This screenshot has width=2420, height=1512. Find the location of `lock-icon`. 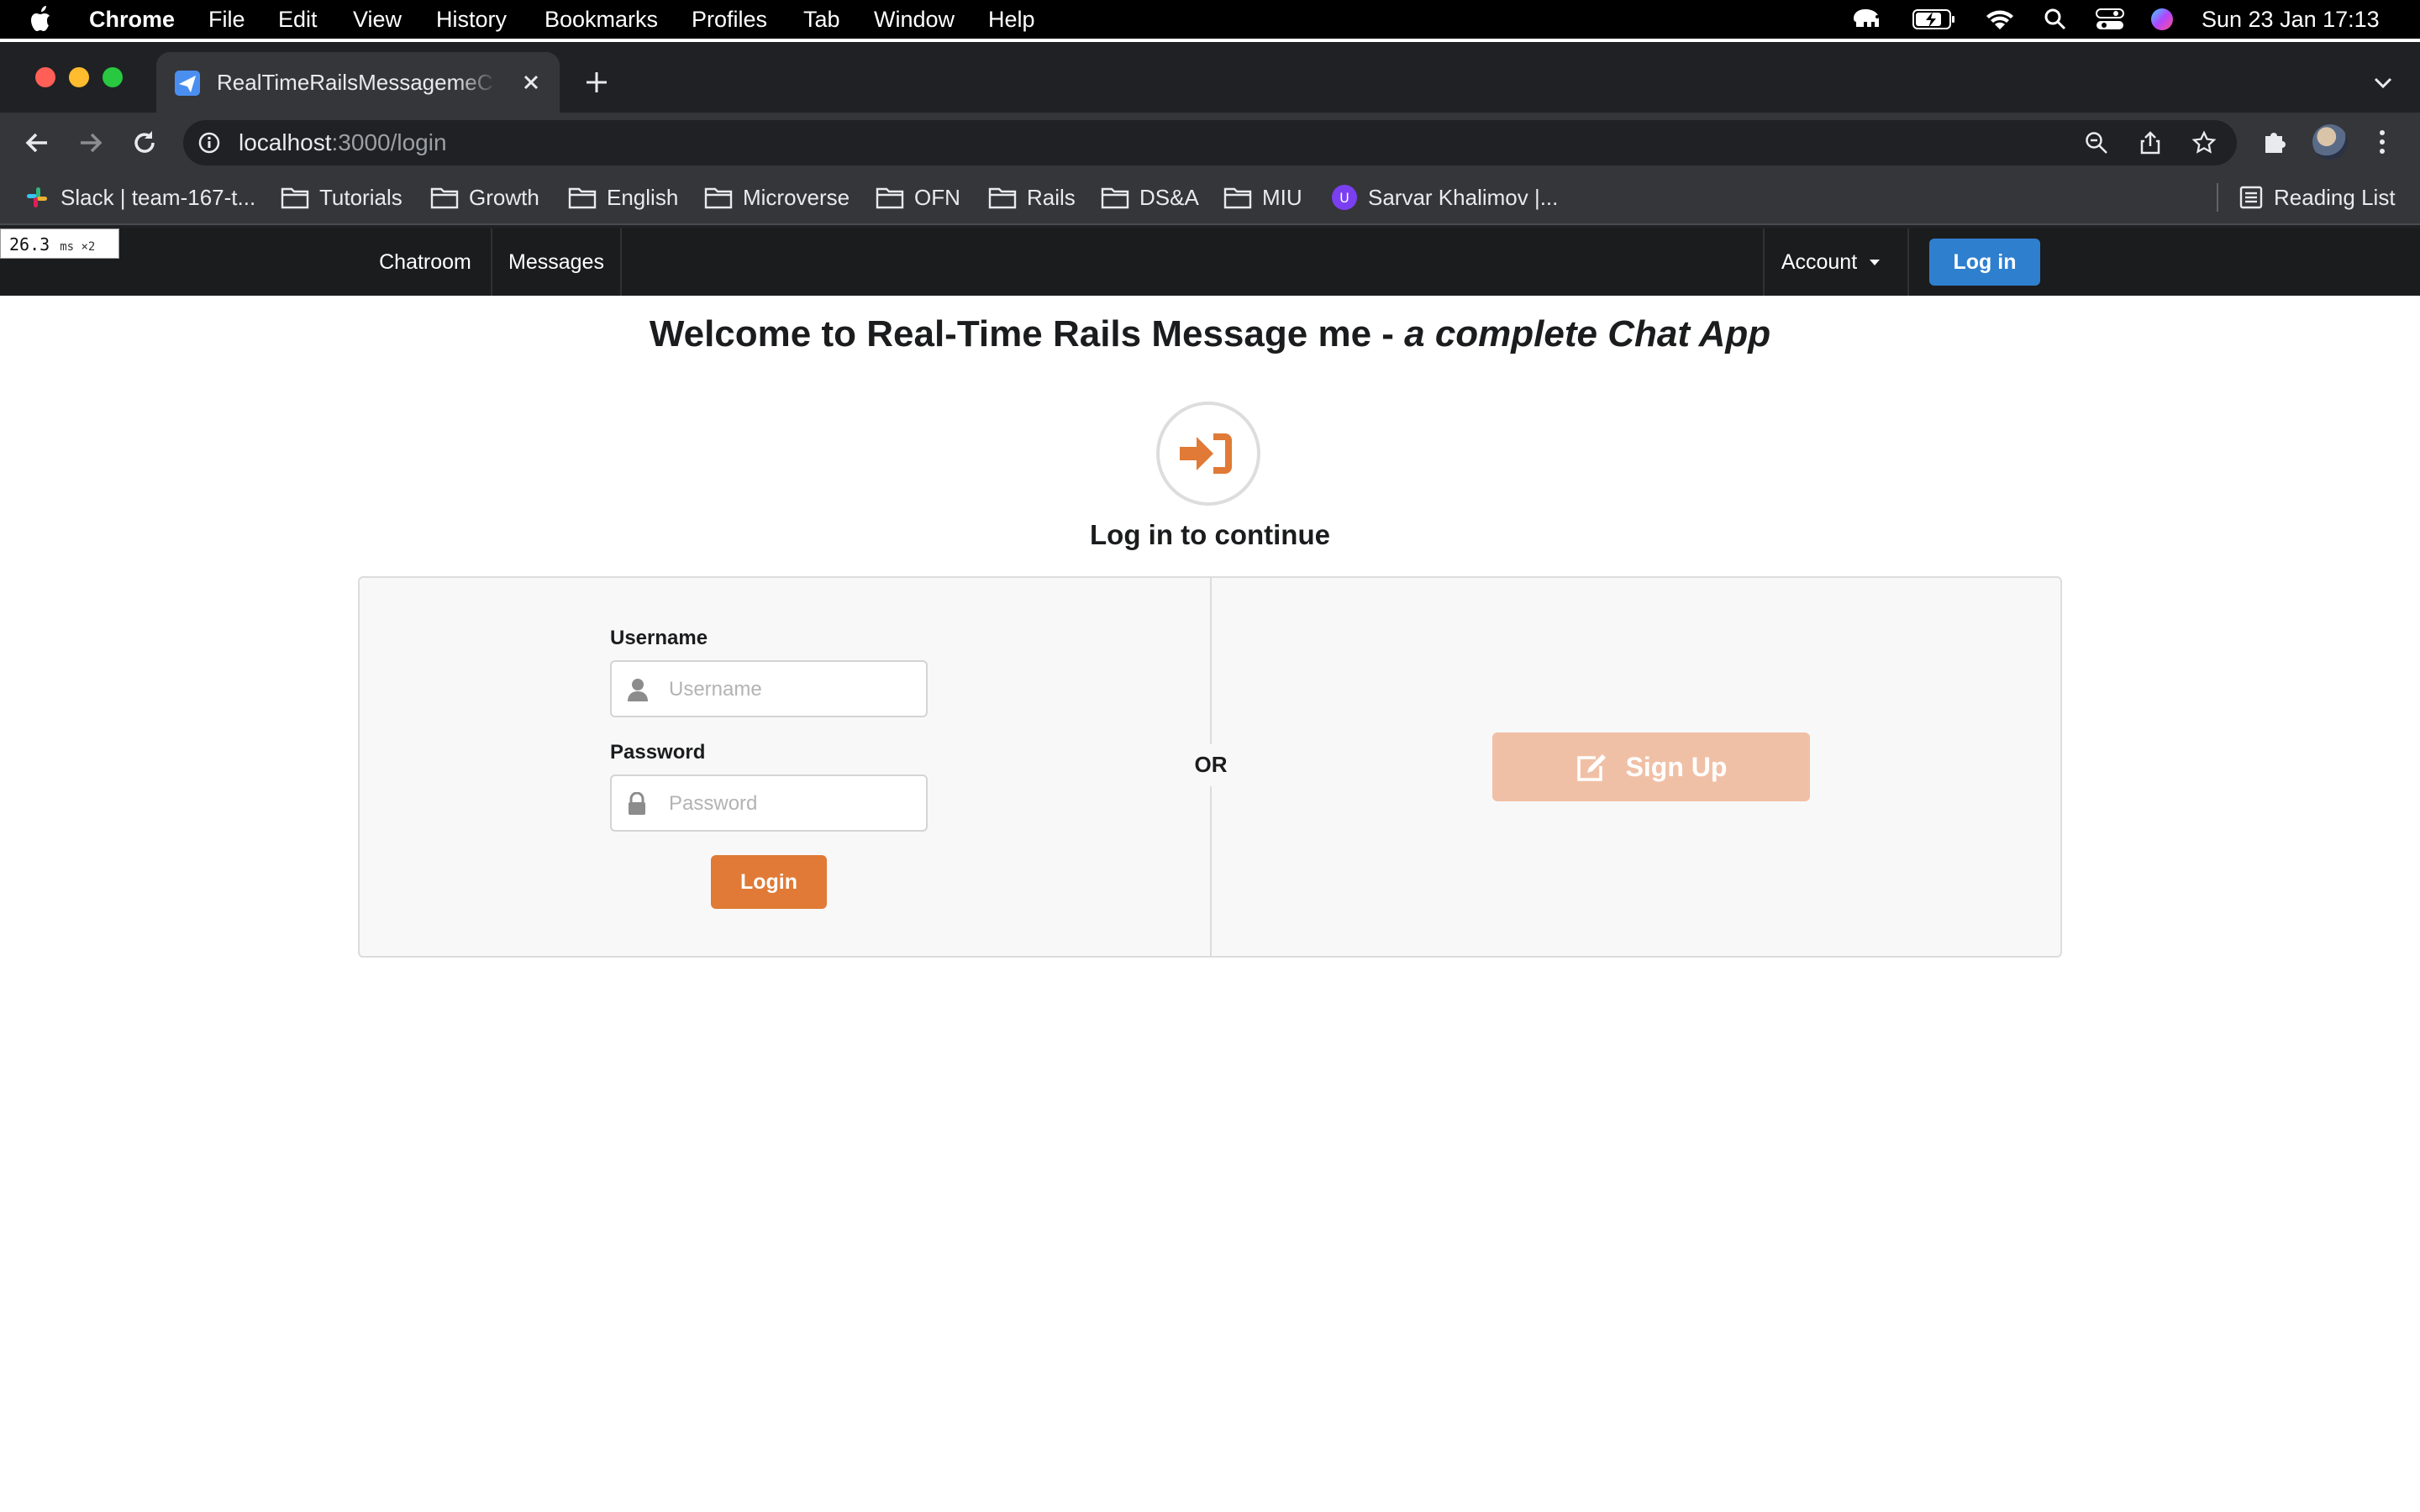

lock-icon is located at coordinates (637, 804).